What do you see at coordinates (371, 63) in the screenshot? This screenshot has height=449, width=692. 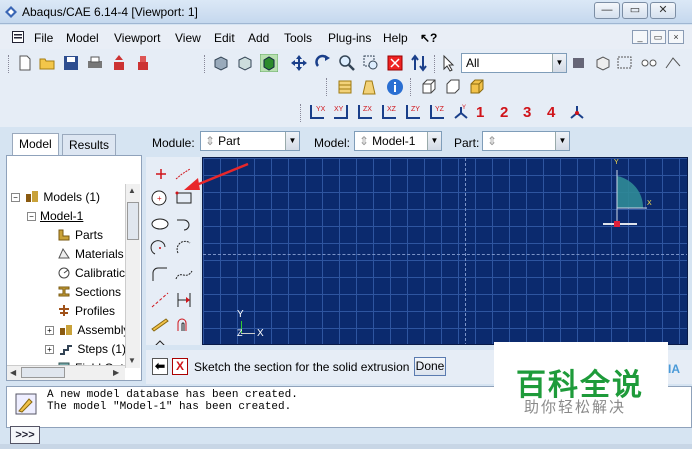 I see `box-zoom-icon` at bounding box center [371, 63].